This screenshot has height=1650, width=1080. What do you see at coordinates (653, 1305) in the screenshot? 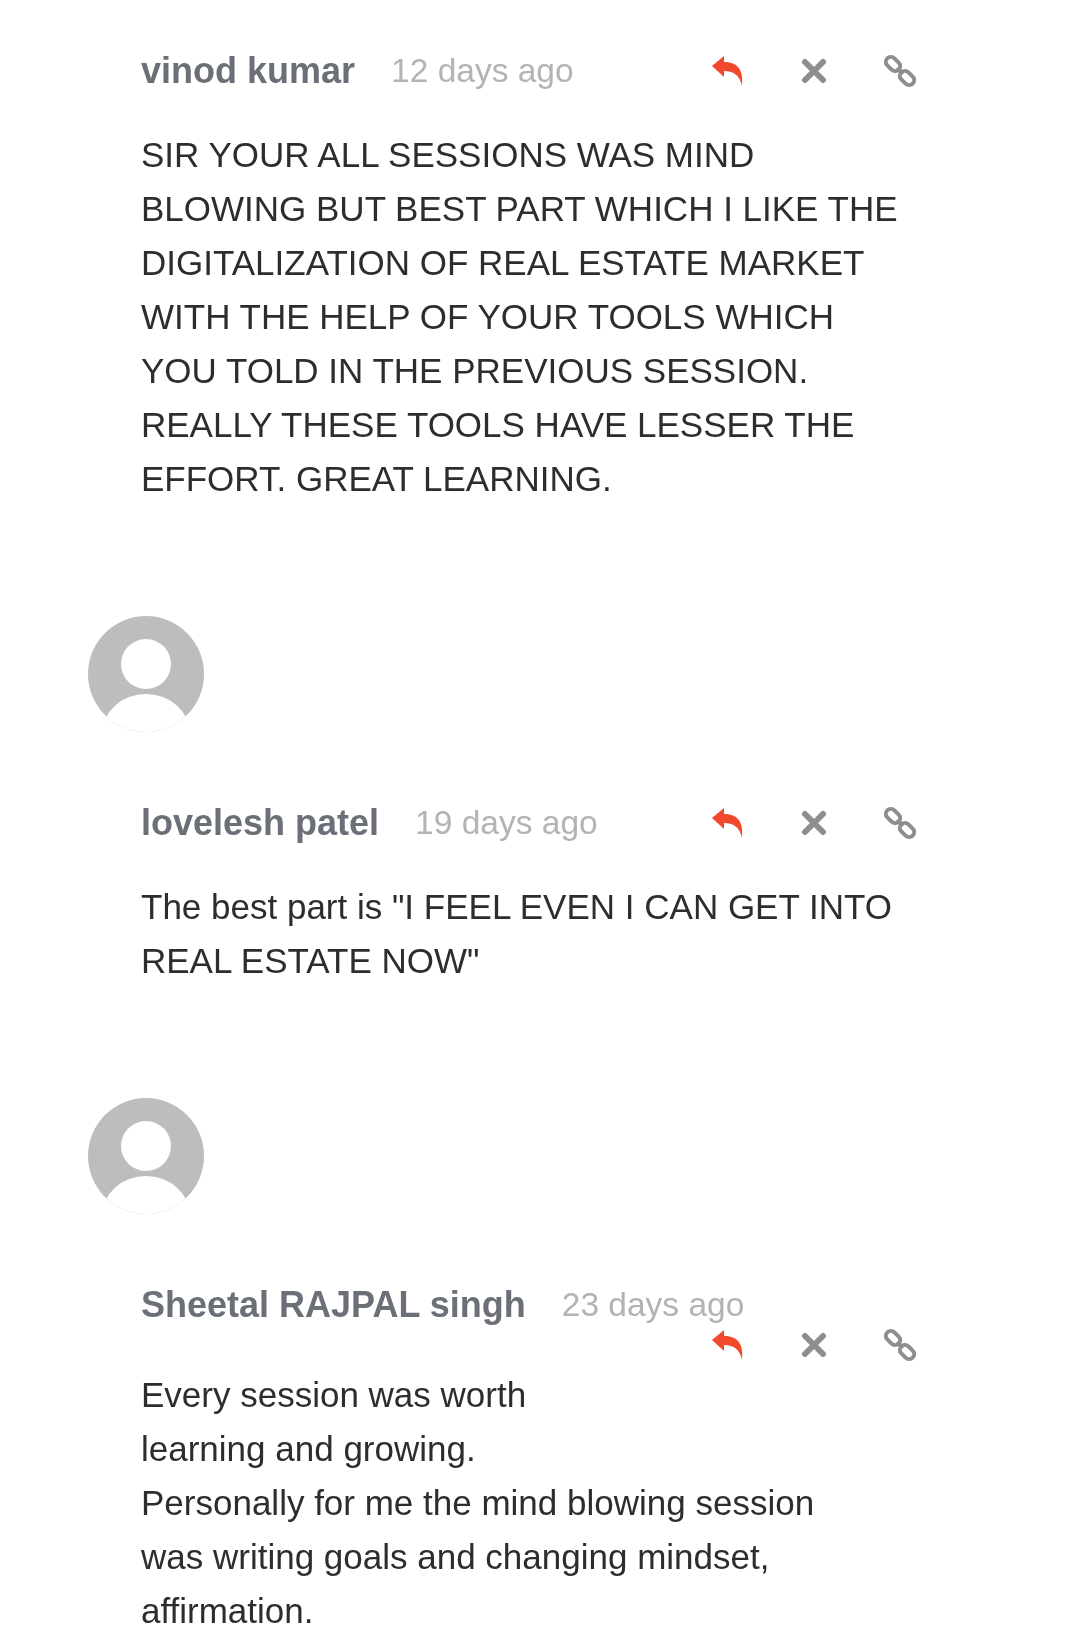
I see `timestamp: 23 days ago` at bounding box center [653, 1305].